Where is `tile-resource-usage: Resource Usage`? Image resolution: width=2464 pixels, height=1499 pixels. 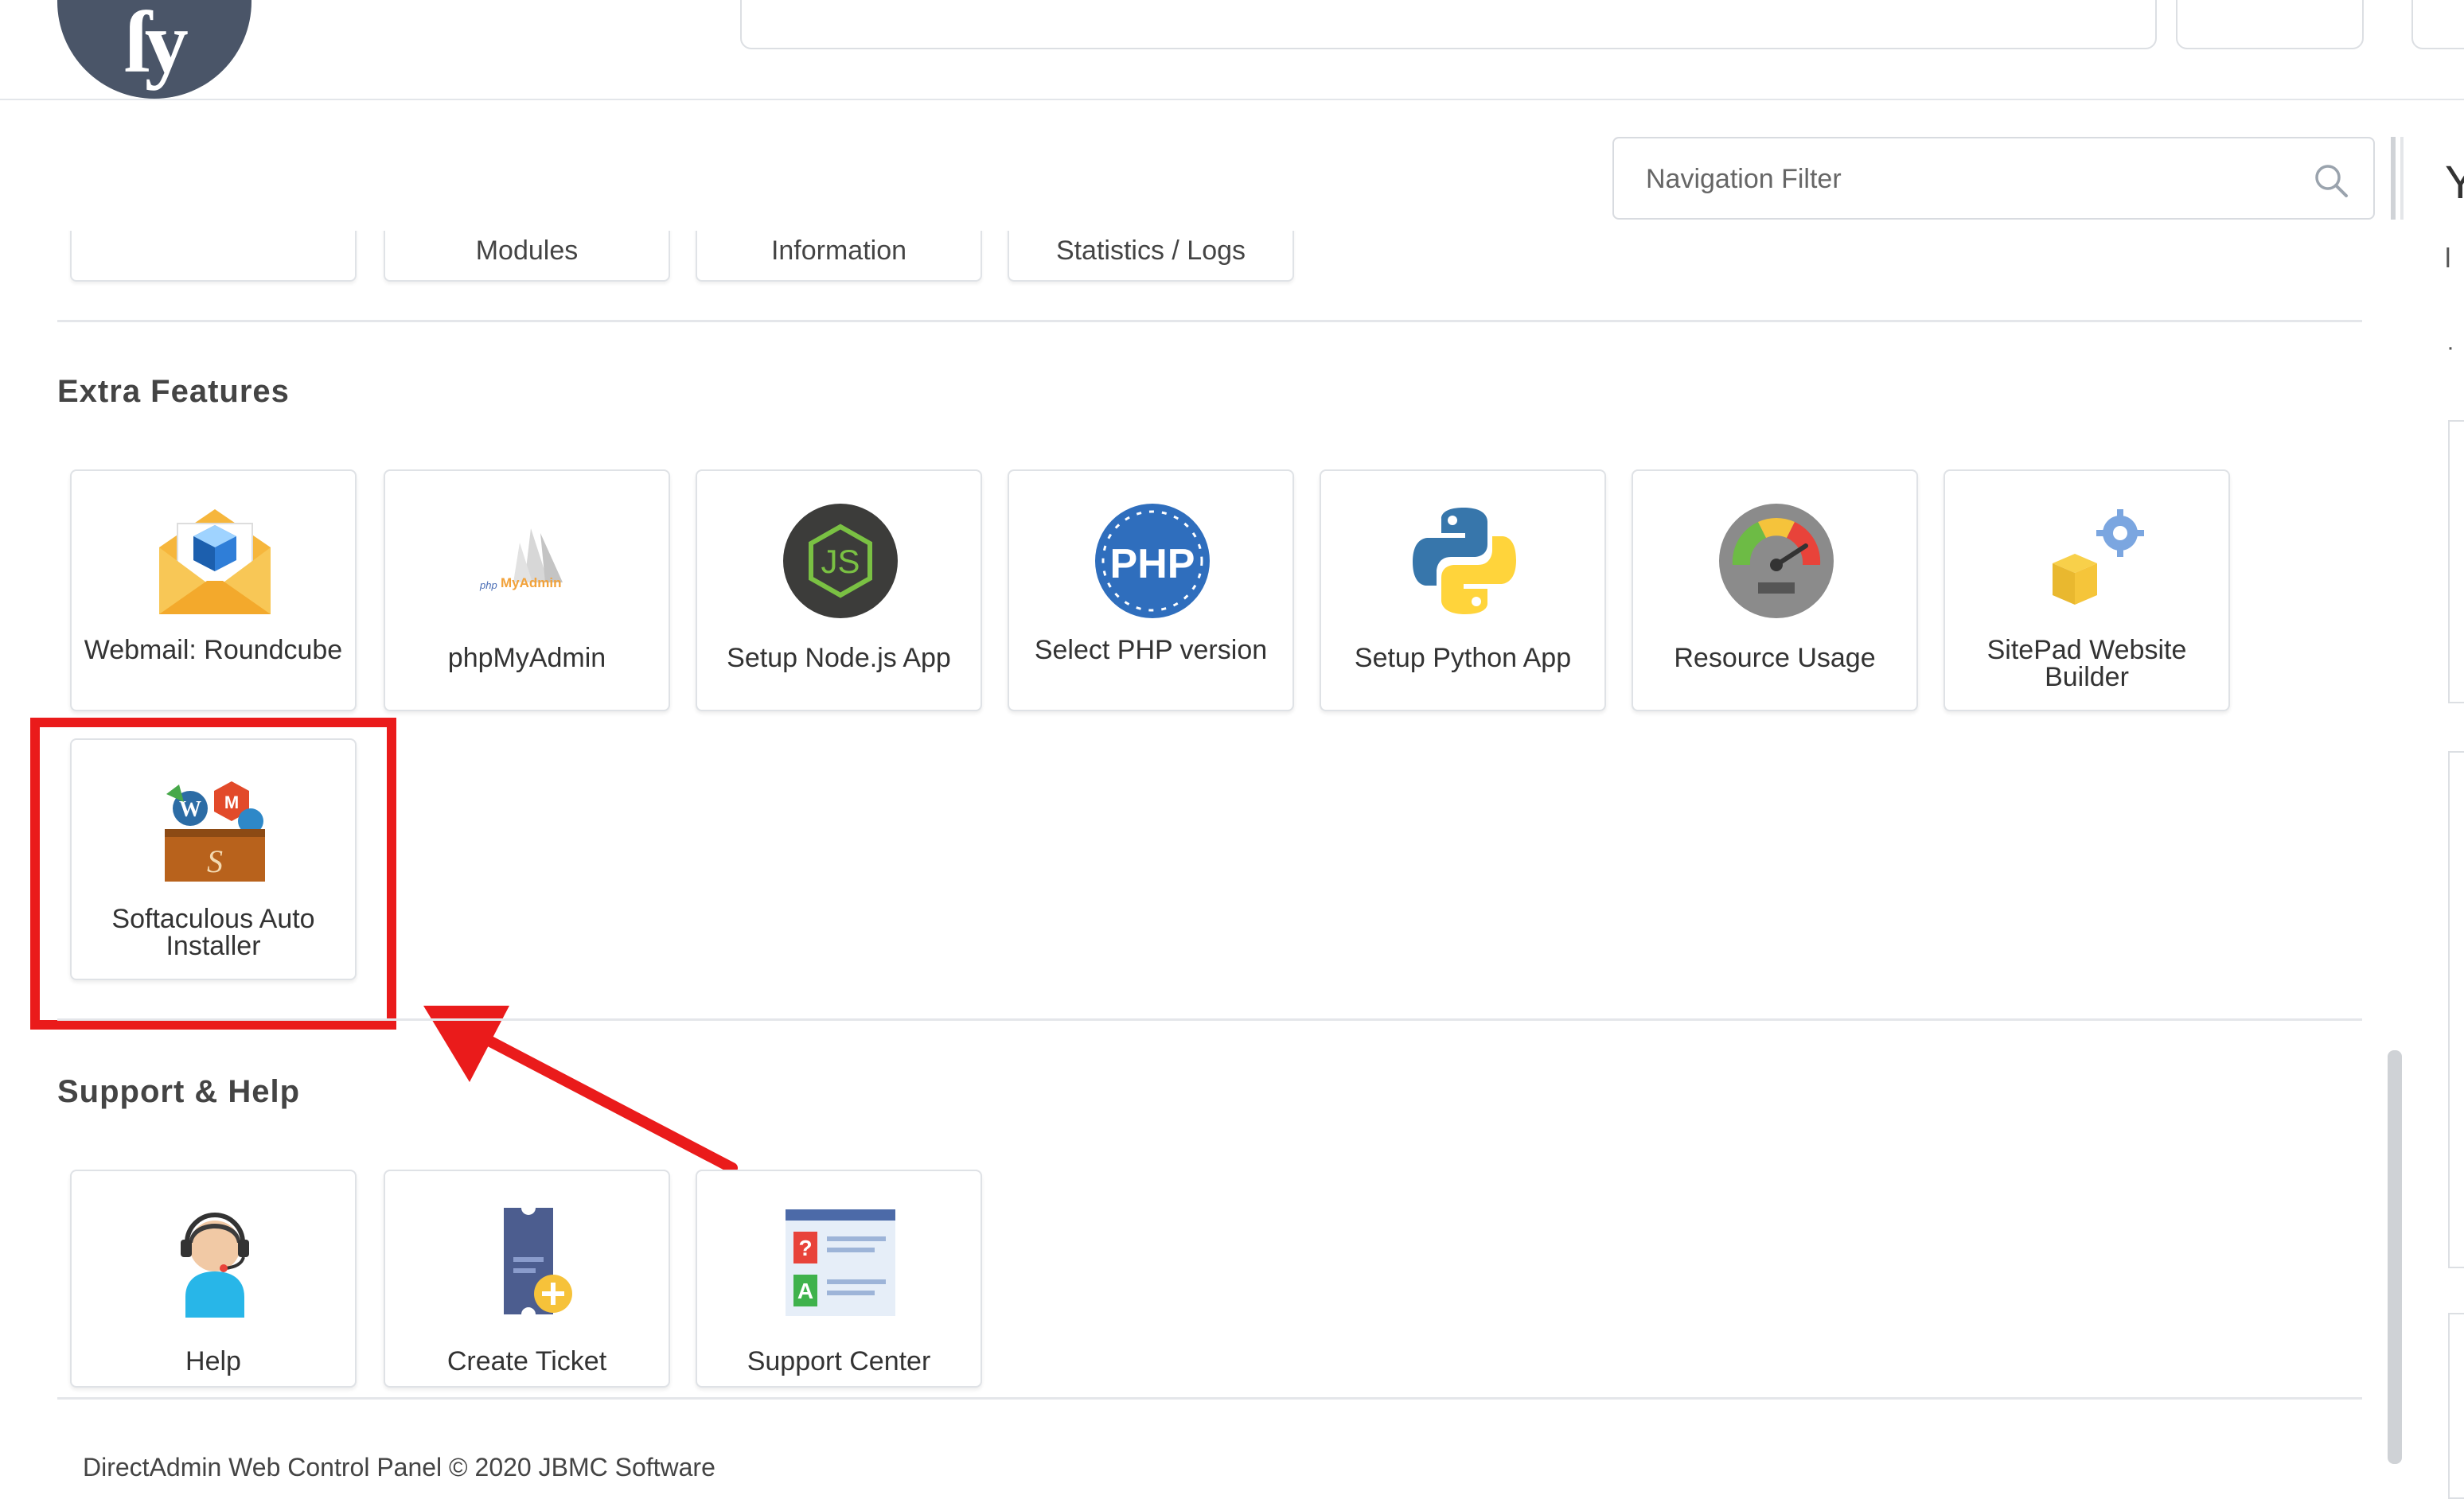 tile-resource-usage: Resource Usage is located at coordinates (1775, 590).